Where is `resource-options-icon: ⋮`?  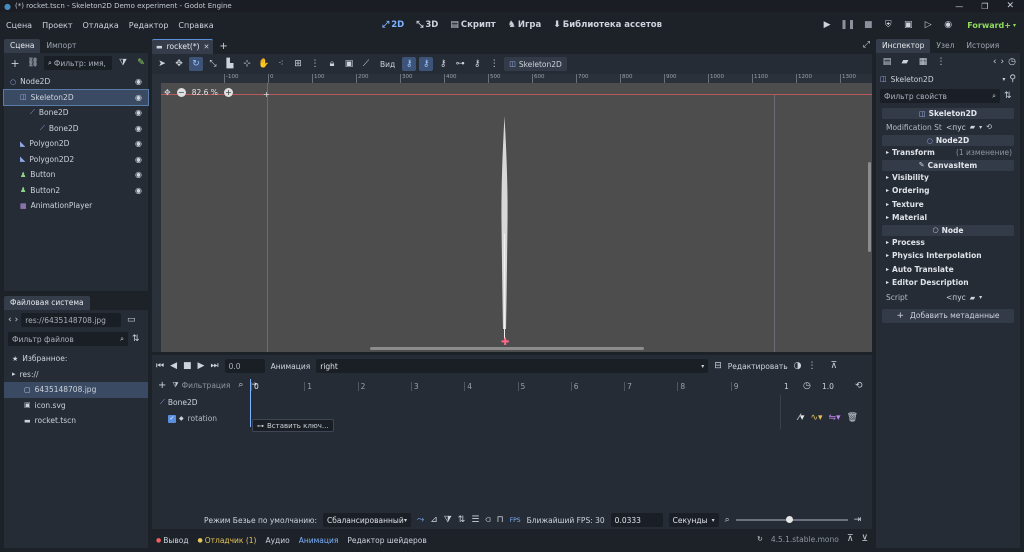
resource-options-icon: ⋮ is located at coordinates (941, 62).